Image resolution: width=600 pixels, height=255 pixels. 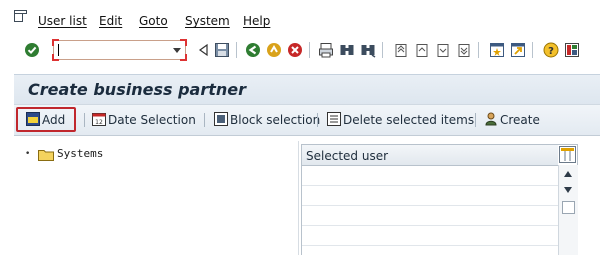 I want to click on delete-selected-items-button: Delete selected items, so click(x=400, y=120).